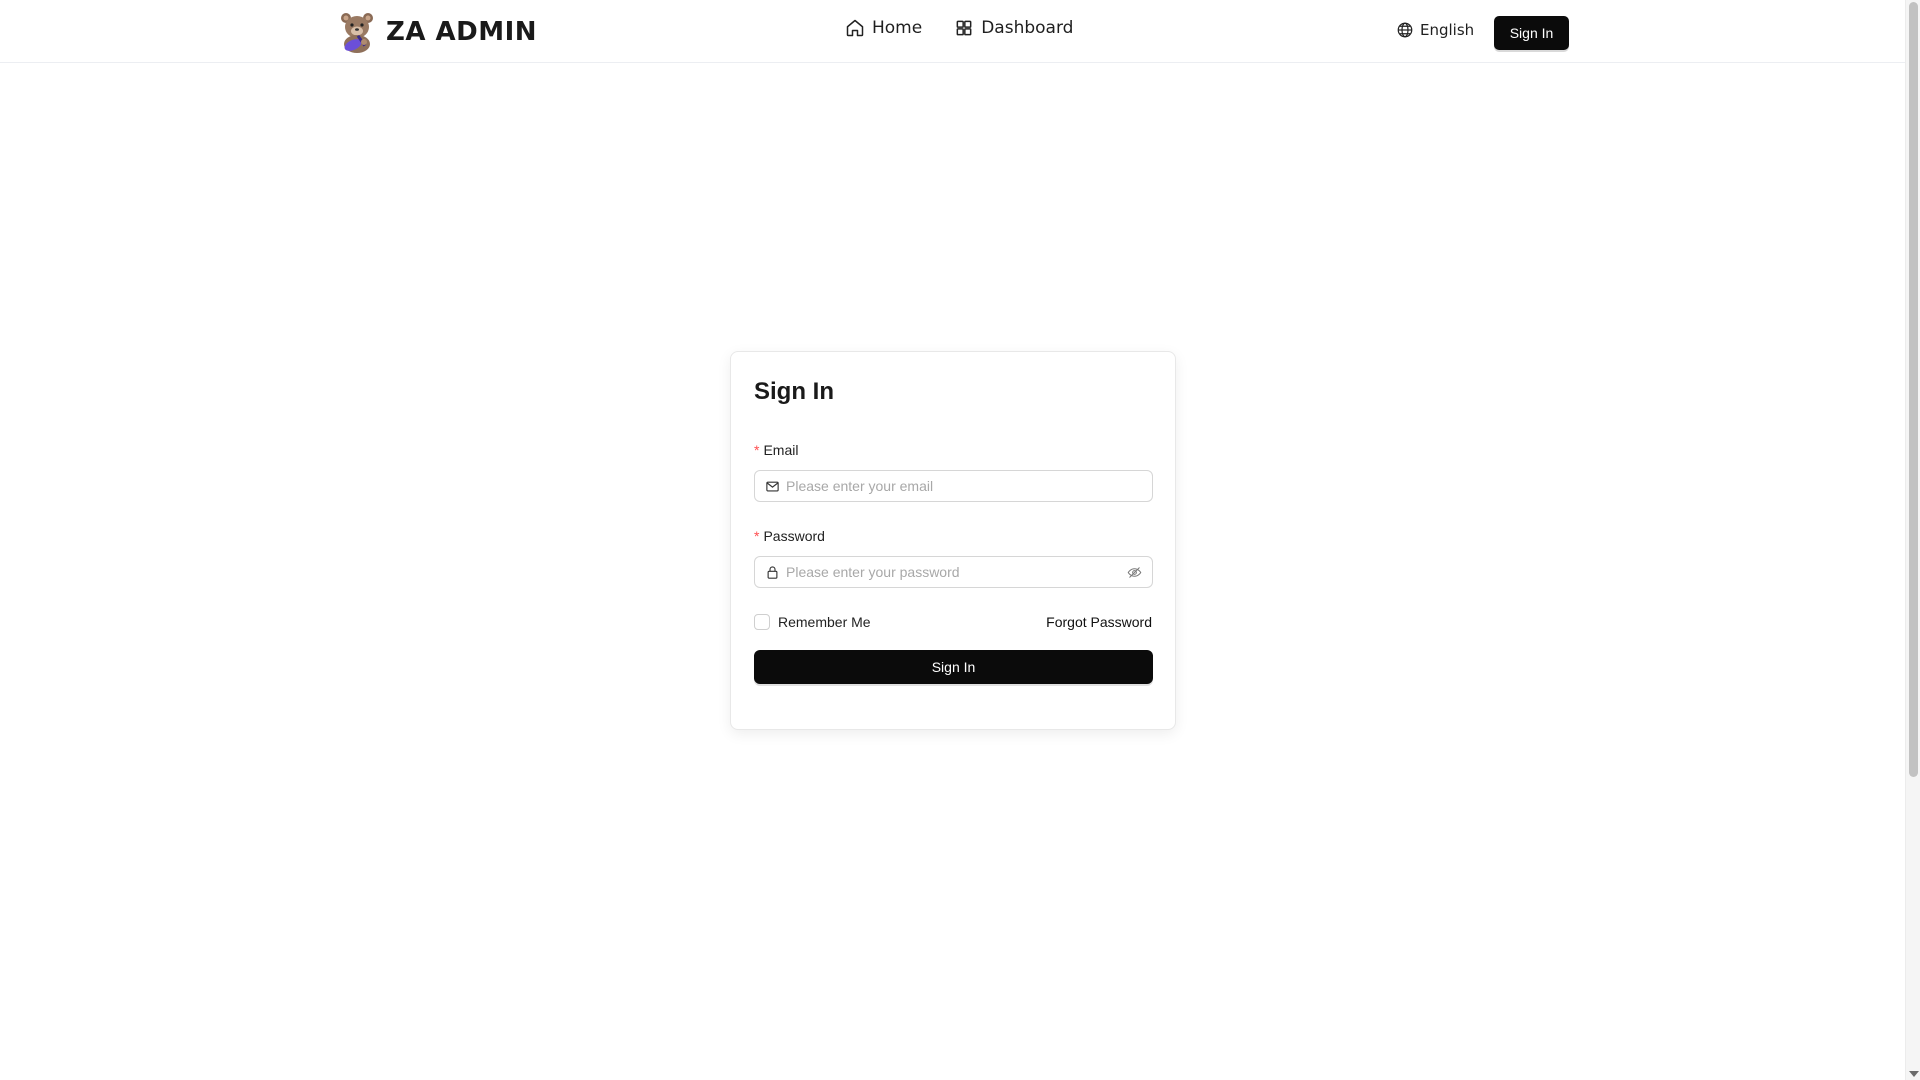  I want to click on language-label: English, so click(1447, 30).